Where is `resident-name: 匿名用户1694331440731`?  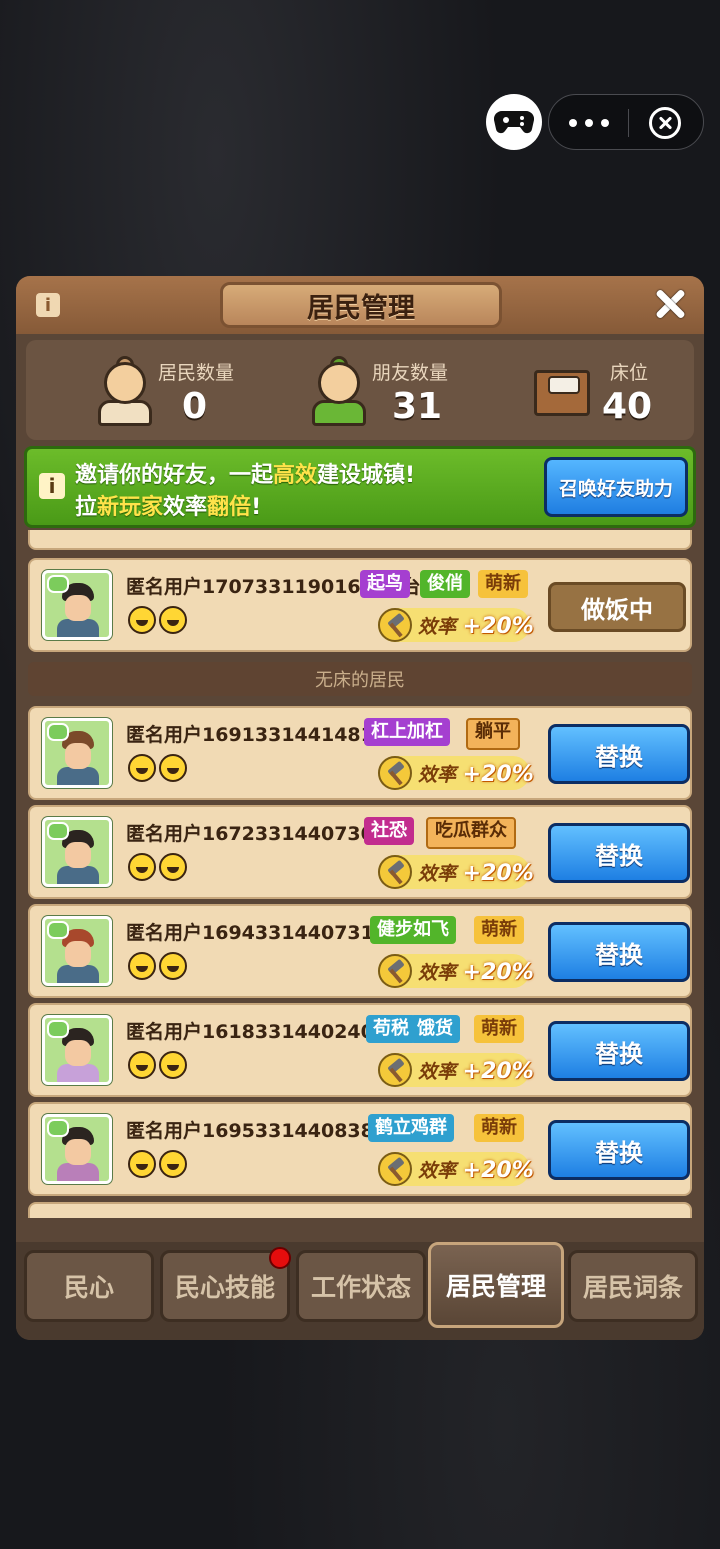 resident-name: 匿名用户1694331440731 is located at coordinates (250, 933).